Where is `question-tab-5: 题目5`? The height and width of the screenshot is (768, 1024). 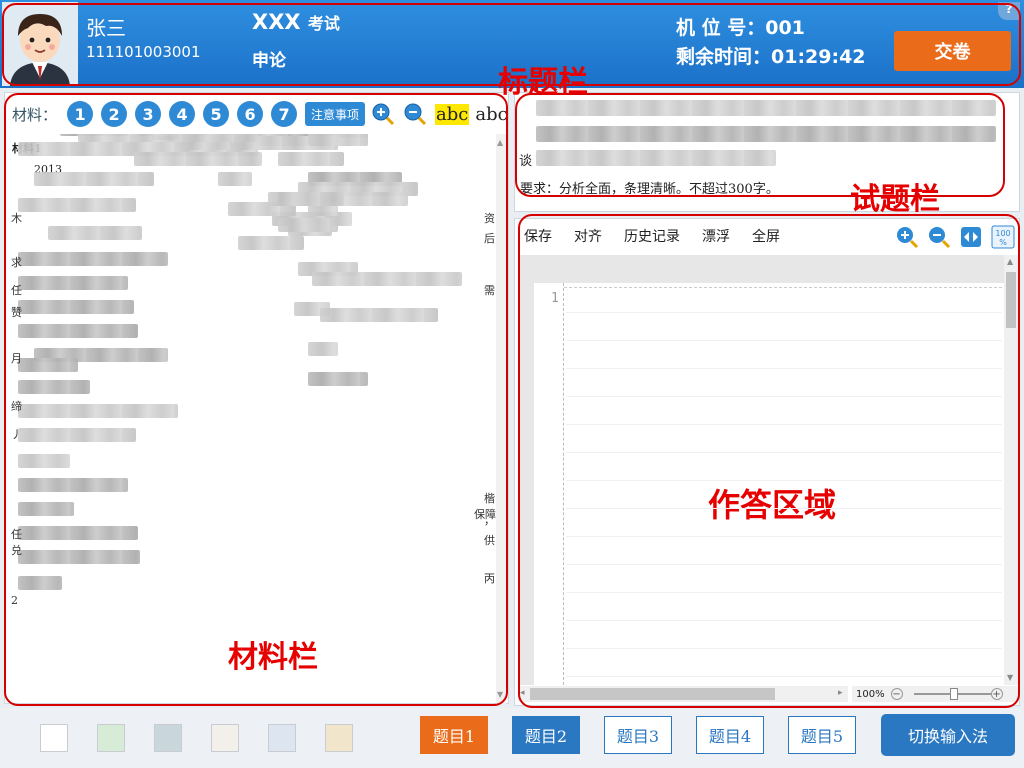
question-tab-5: 题目5 is located at coordinates (822, 735).